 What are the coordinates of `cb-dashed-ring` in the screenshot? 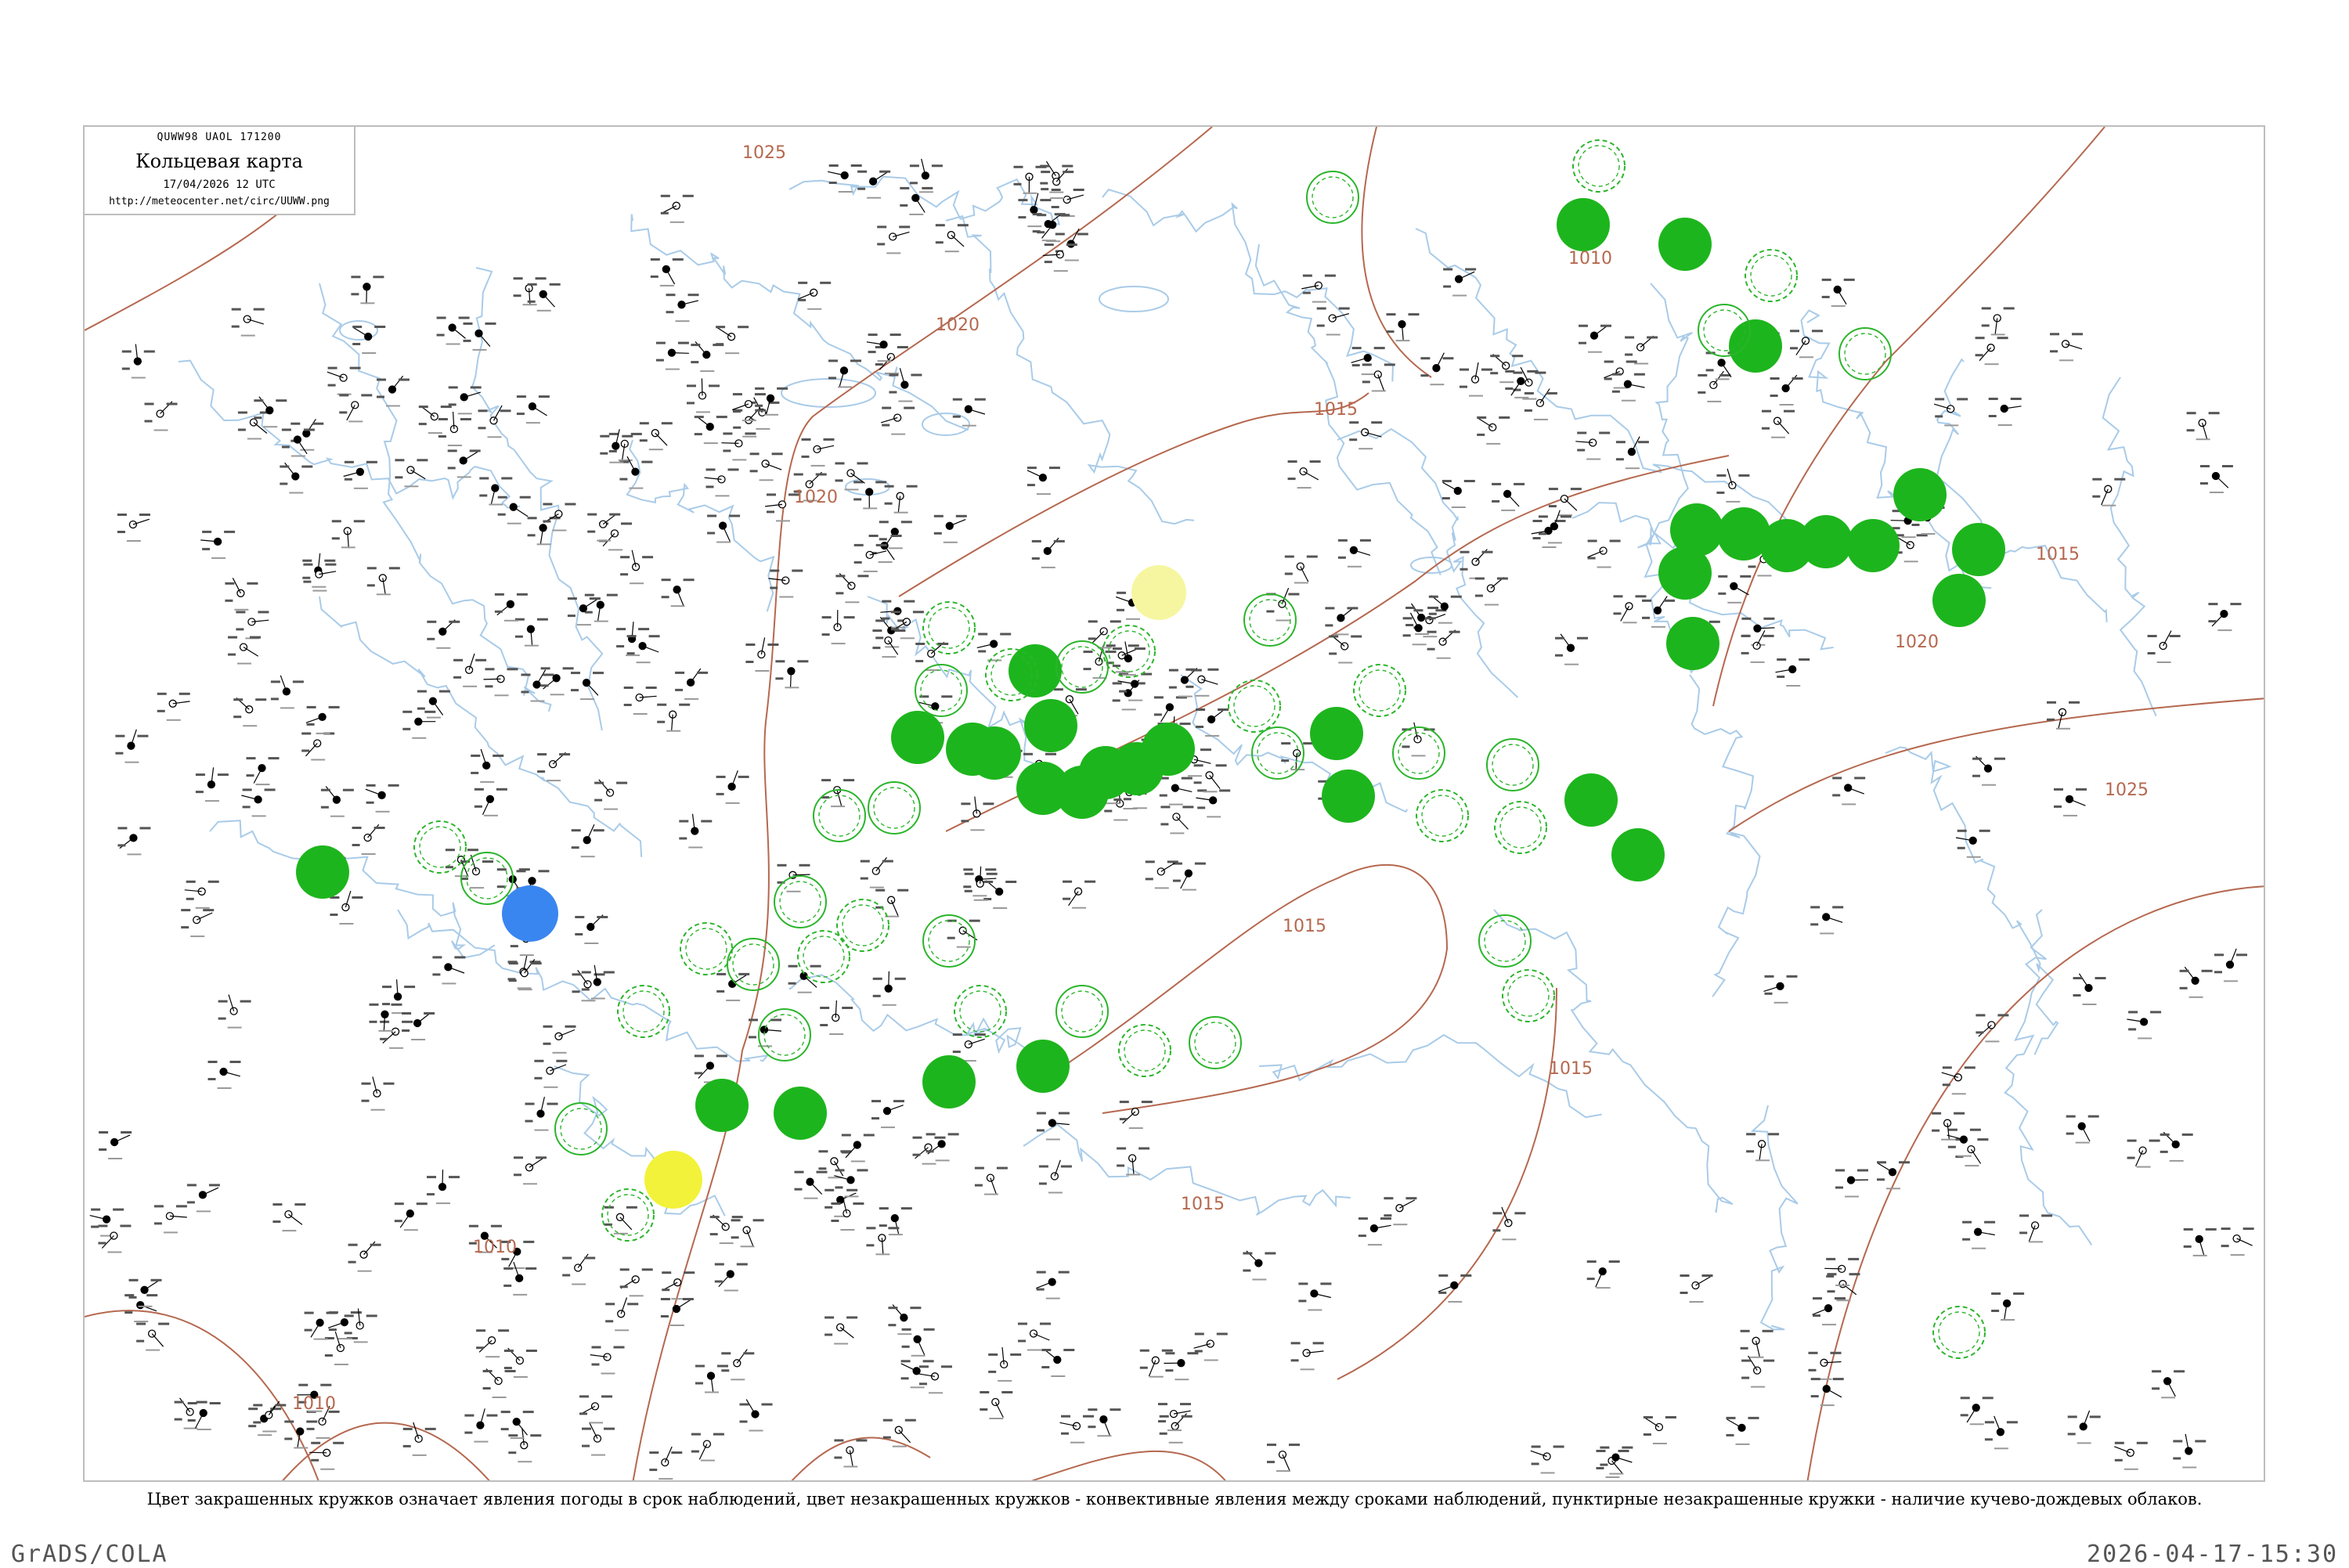 It's located at (1521, 827).